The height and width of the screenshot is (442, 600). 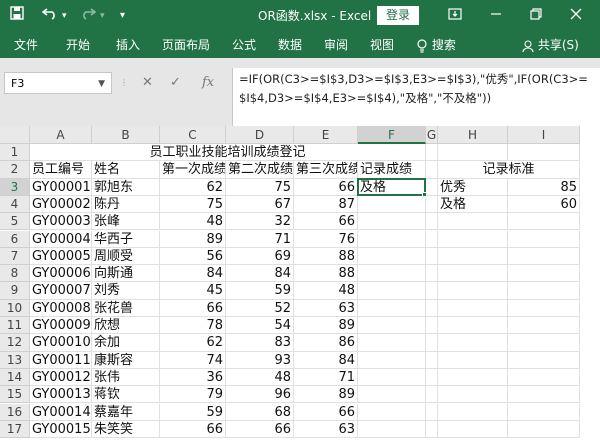 What do you see at coordinates (15, 204) in the screenshot?
I see `row-header-4: 4` at bounding box center [15, 204].